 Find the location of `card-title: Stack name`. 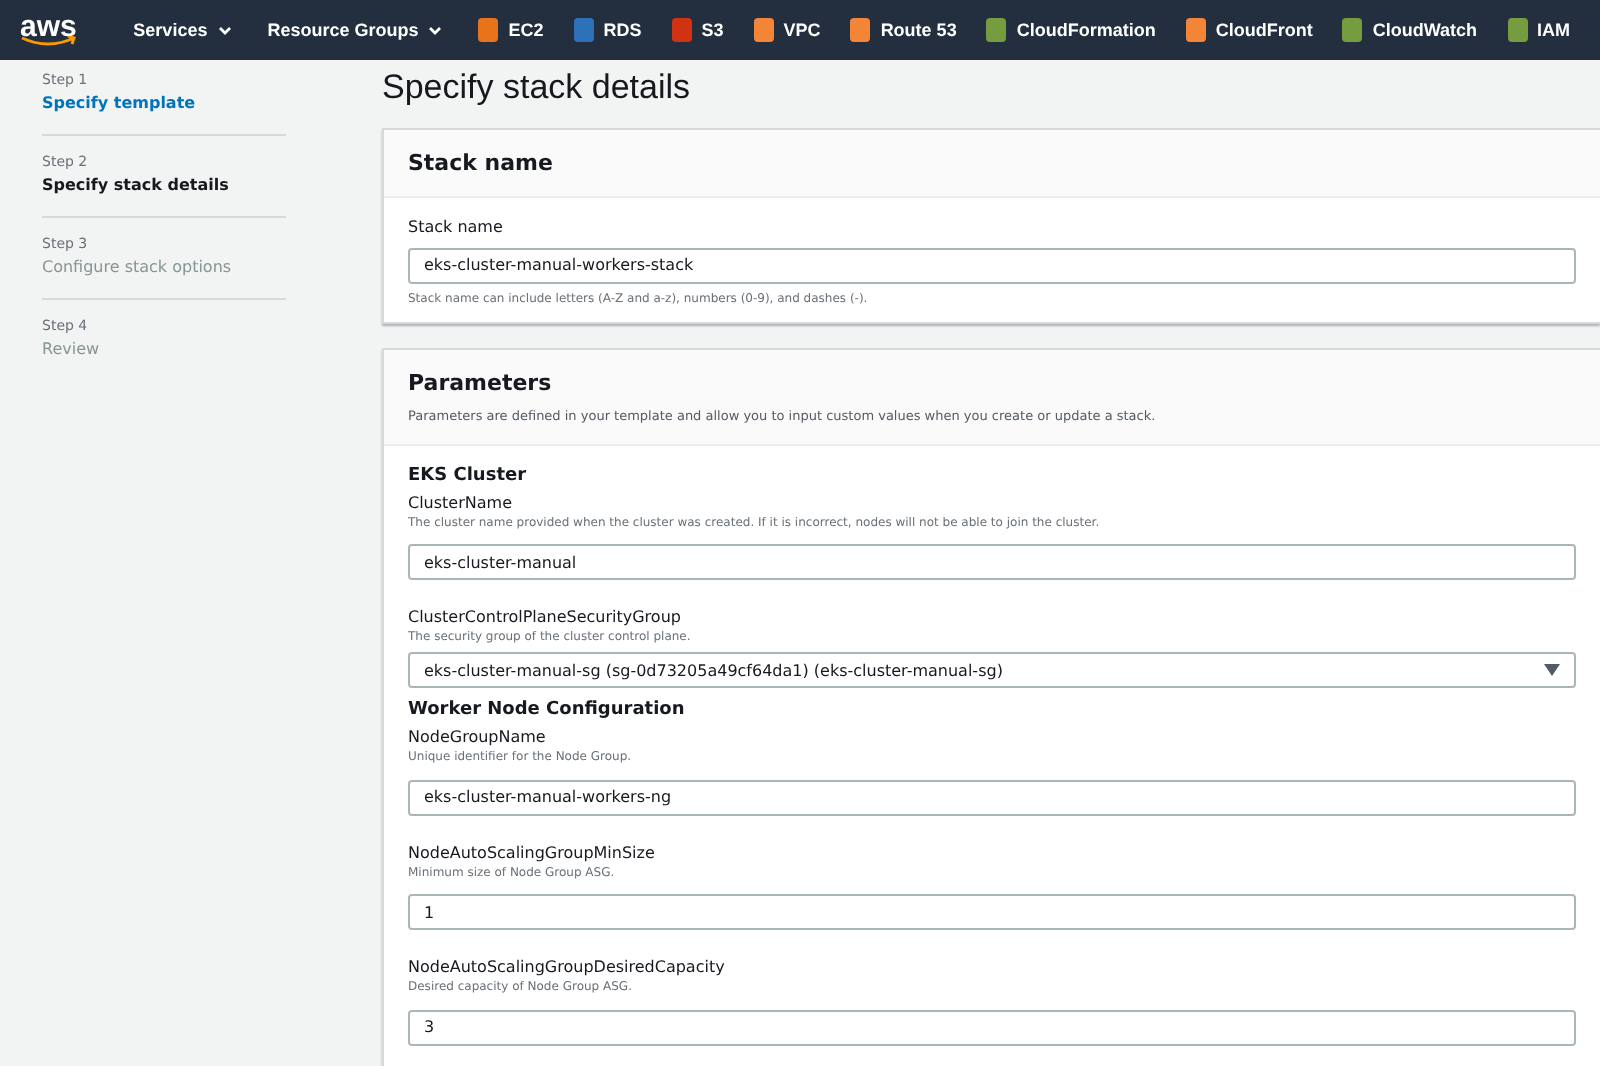

card-title: Stack name is located at coordinates (481, 163).